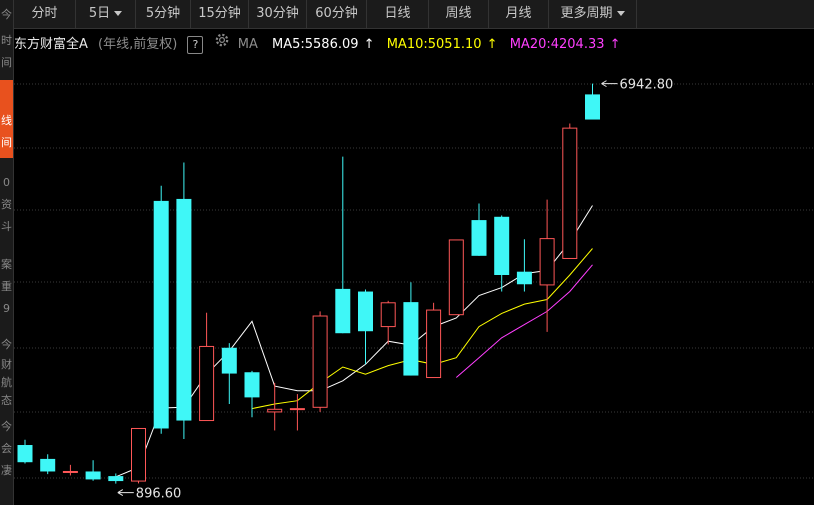 The width and height of the screenshot is (814, 505). Describe the element at coordinates (6, 120) in the screenshot. I see `left-rail-char: 线` at that location.